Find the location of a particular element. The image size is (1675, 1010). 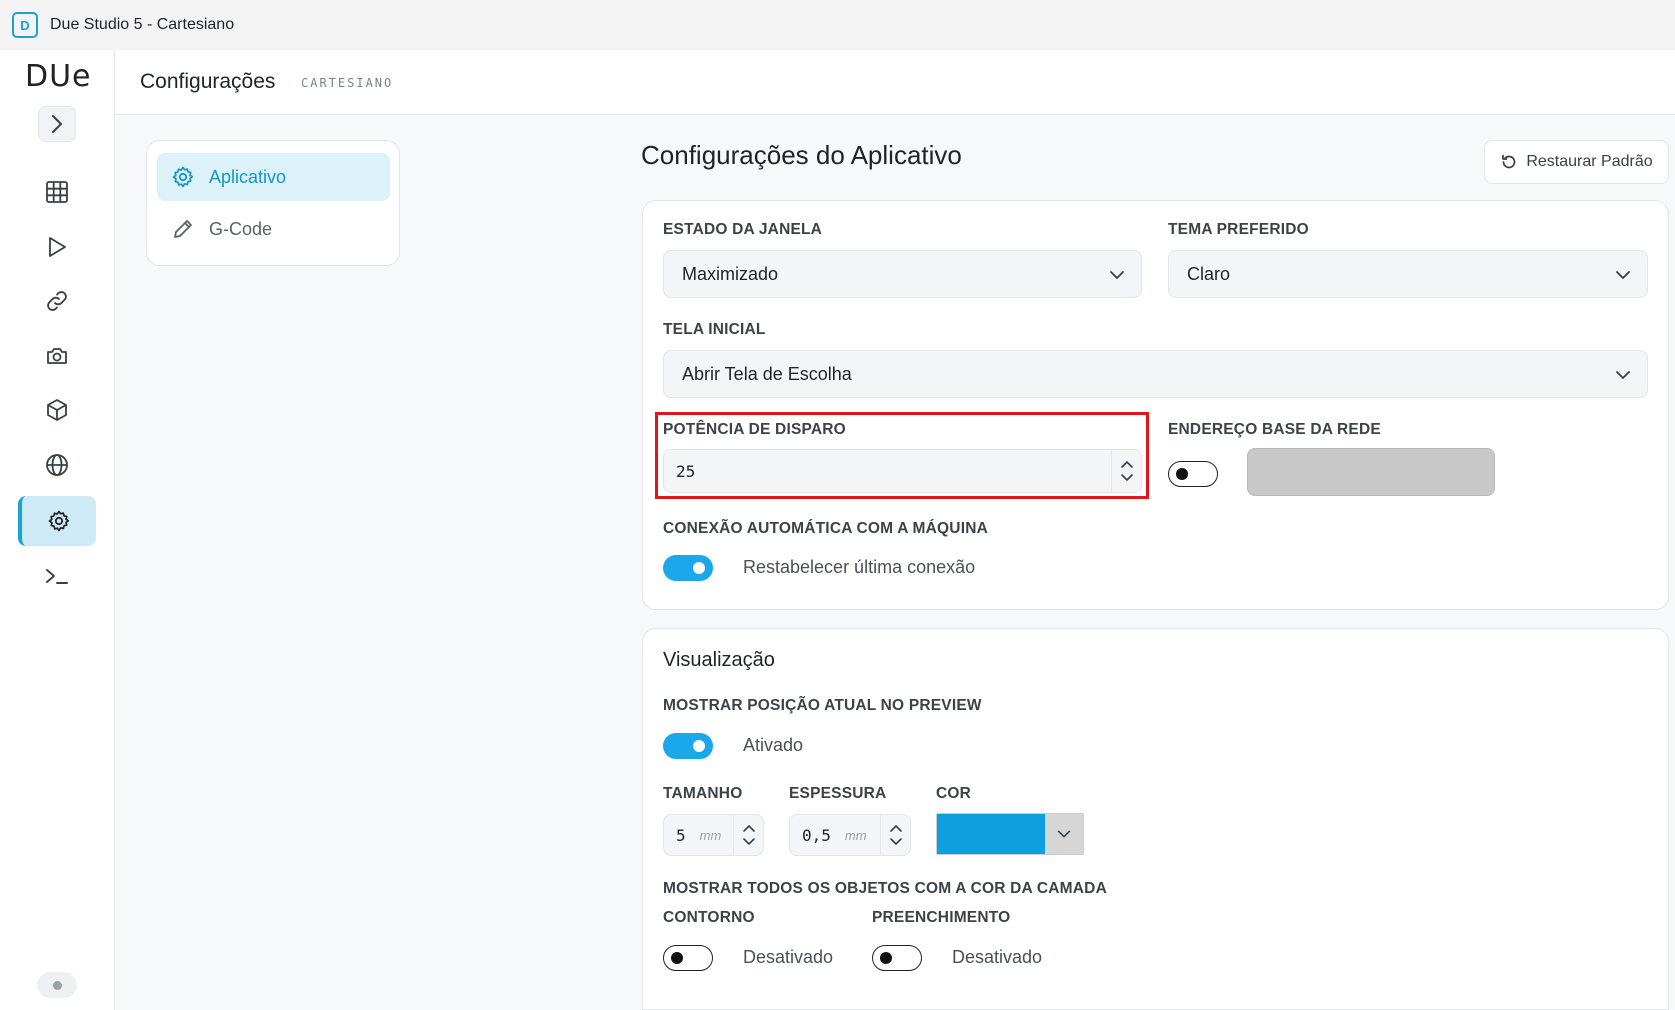

network-base-input is located at coordinates (1371, 472).